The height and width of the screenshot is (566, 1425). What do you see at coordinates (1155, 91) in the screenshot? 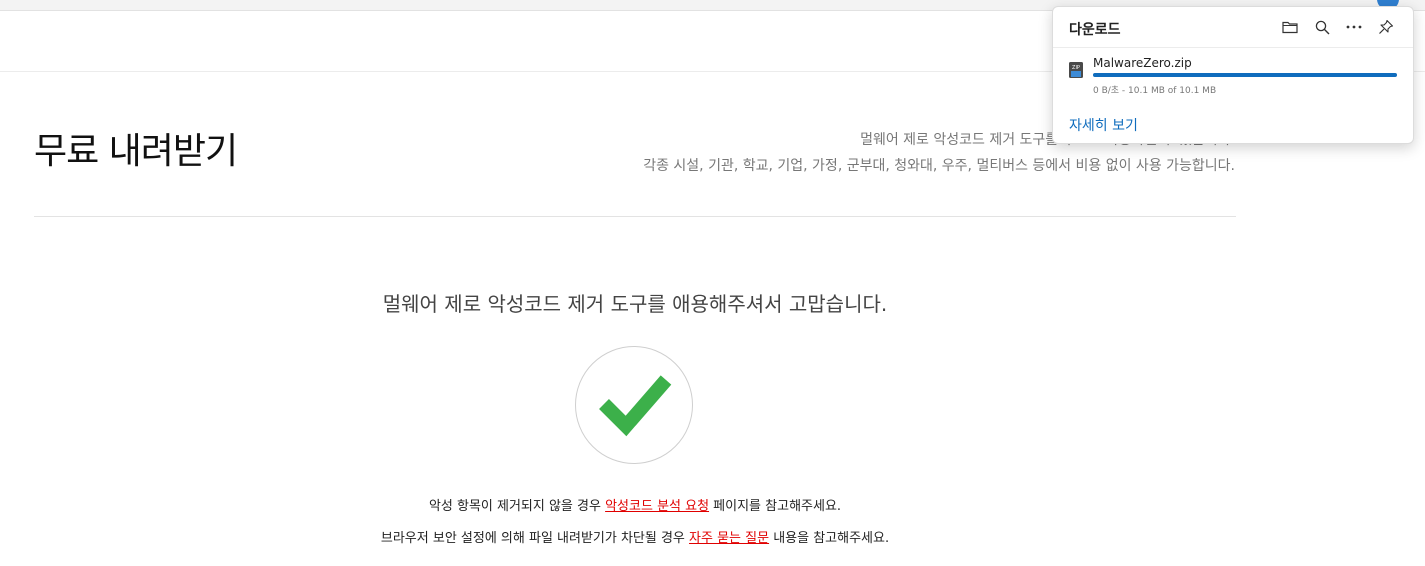
I see `download-status: 0 B/초 - 10.1 MB of 10.1 MB` at bounding box center [1155, 91].